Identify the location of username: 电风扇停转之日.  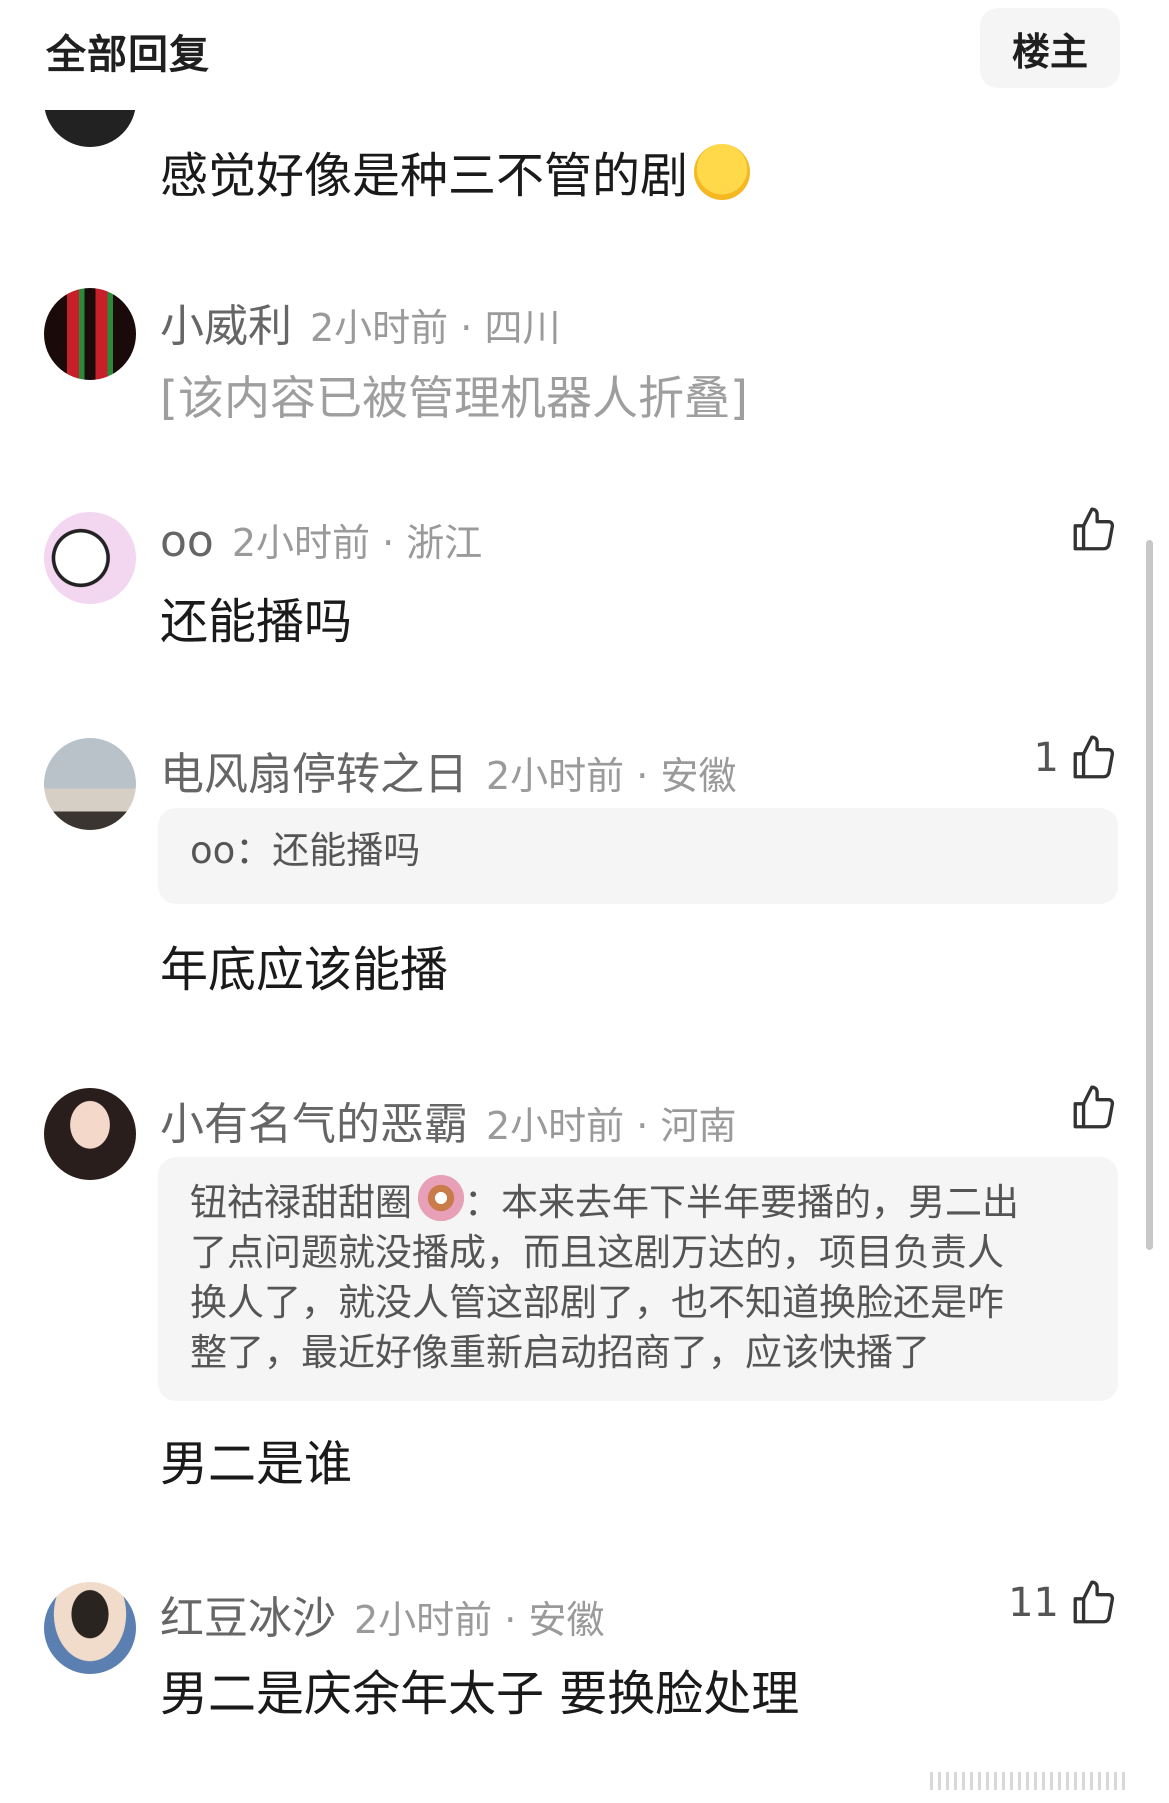
(314, 774).